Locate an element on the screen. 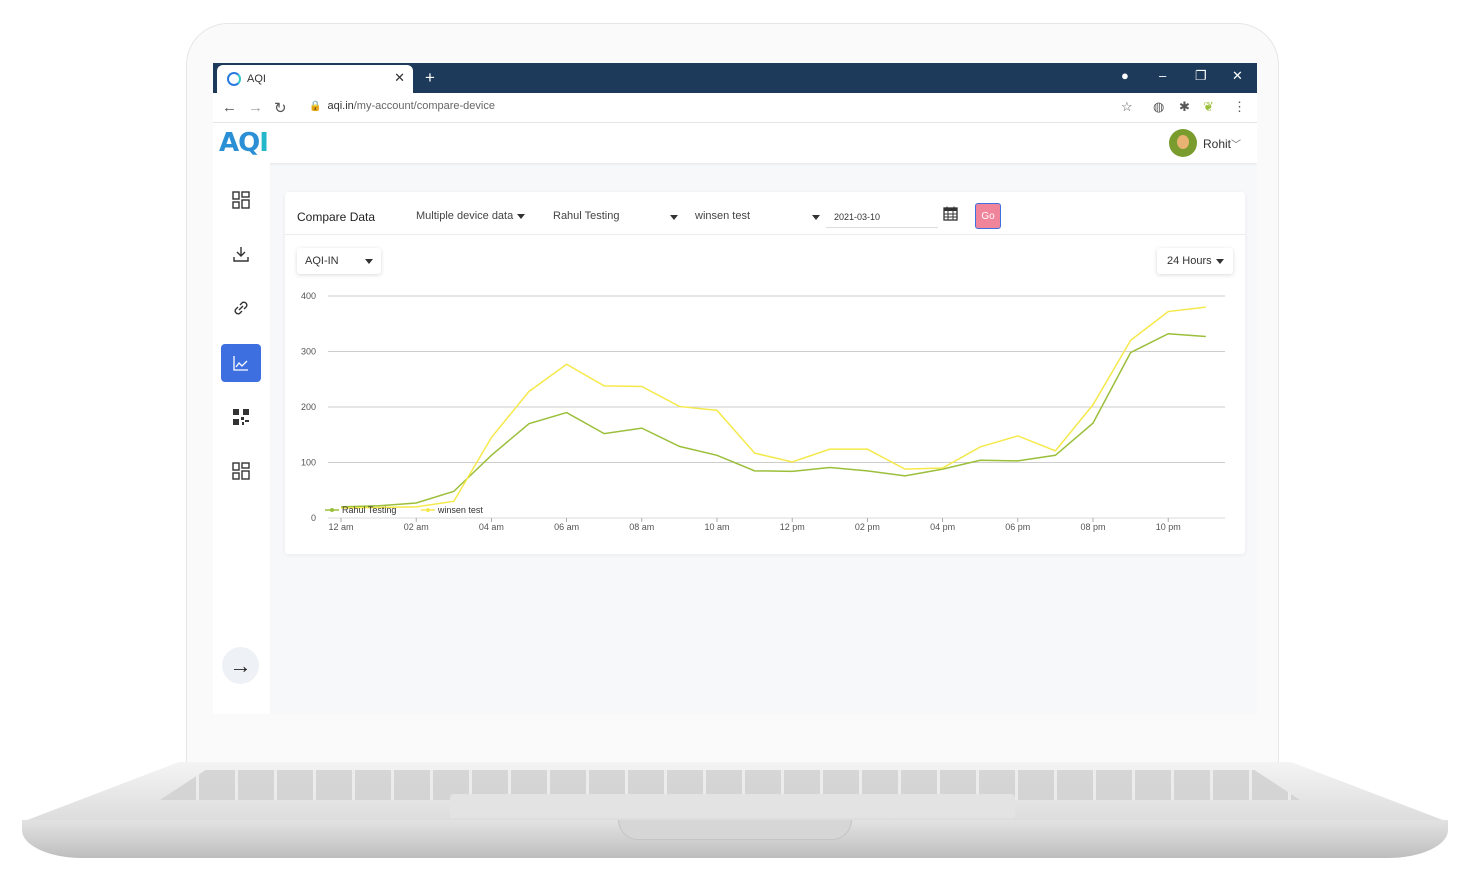  back-icon: ← is located at coordinates (229, 107).